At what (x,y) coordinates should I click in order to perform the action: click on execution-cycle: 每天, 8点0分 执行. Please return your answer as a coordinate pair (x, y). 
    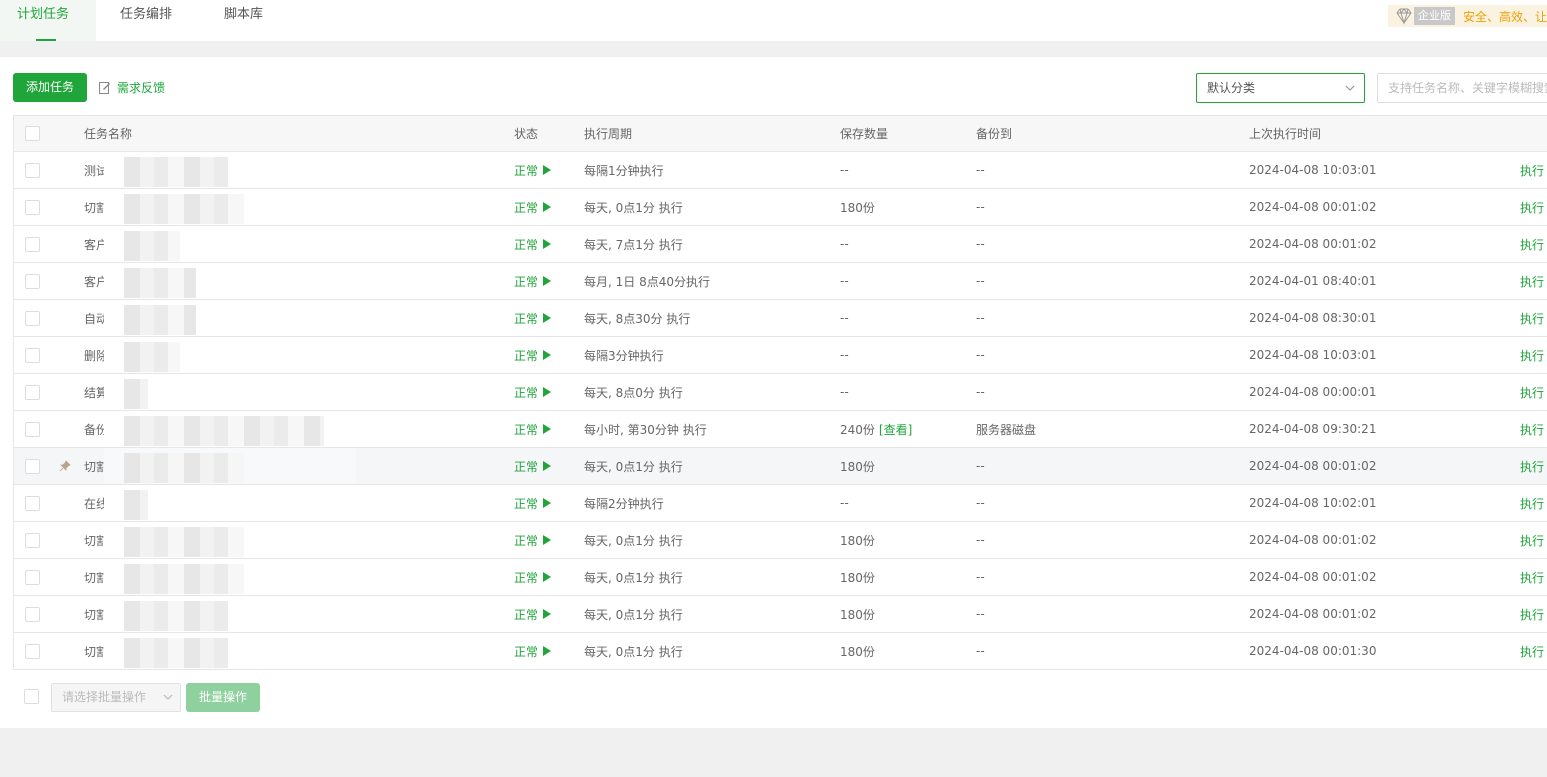
    Looking at the image, I should click on (633, 392).